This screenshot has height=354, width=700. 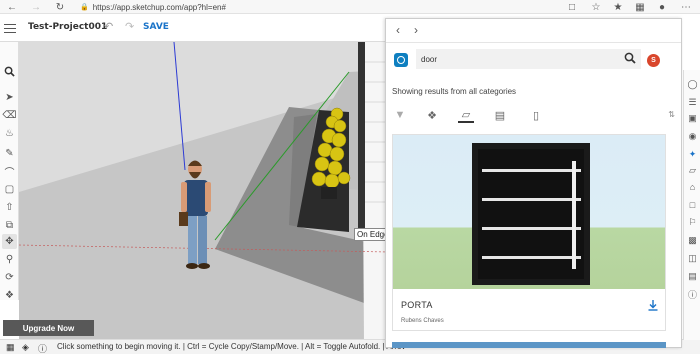 I want to click on search-icon, so click(x=630, y=58).